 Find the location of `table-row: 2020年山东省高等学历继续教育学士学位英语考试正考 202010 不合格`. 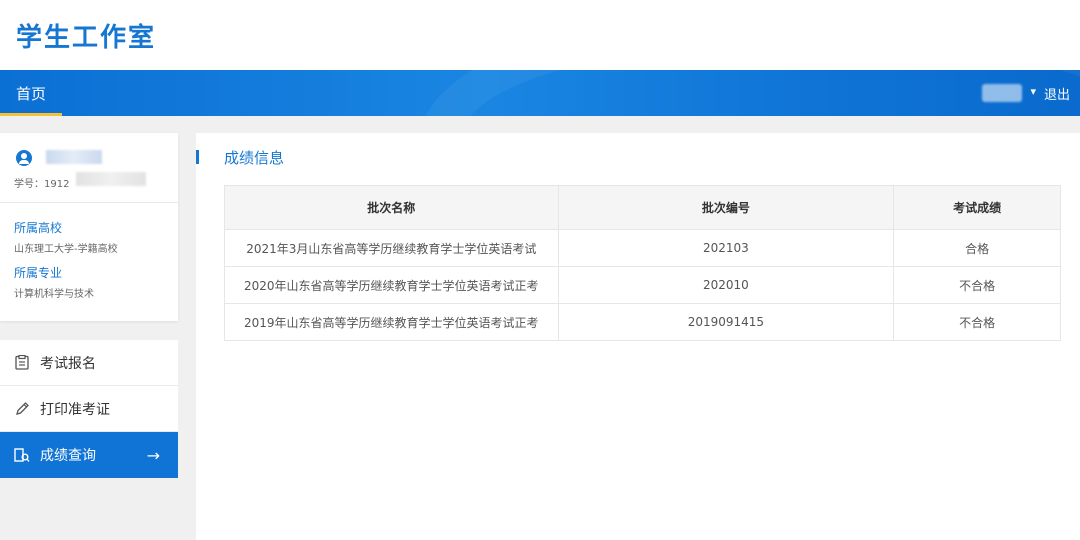

table-row: 2020年山东省高等学历继续教育学士学位英语考试正考 202010 不合格 is located at coordinates (642, 285).